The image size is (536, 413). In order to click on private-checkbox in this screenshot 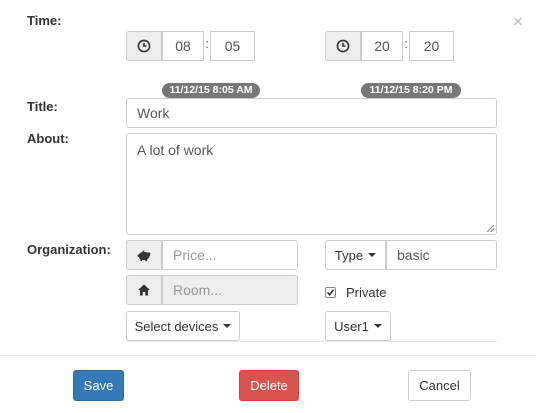, I will do `click(330, 292)`.